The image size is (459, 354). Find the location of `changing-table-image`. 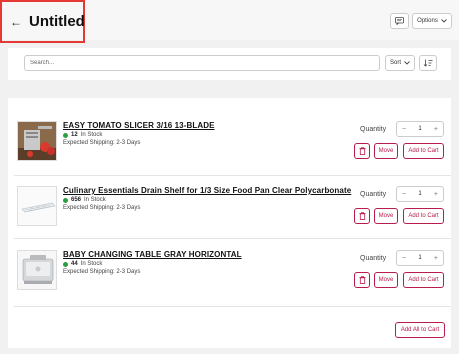

changing-table-image is located at coordinates (37, 270).